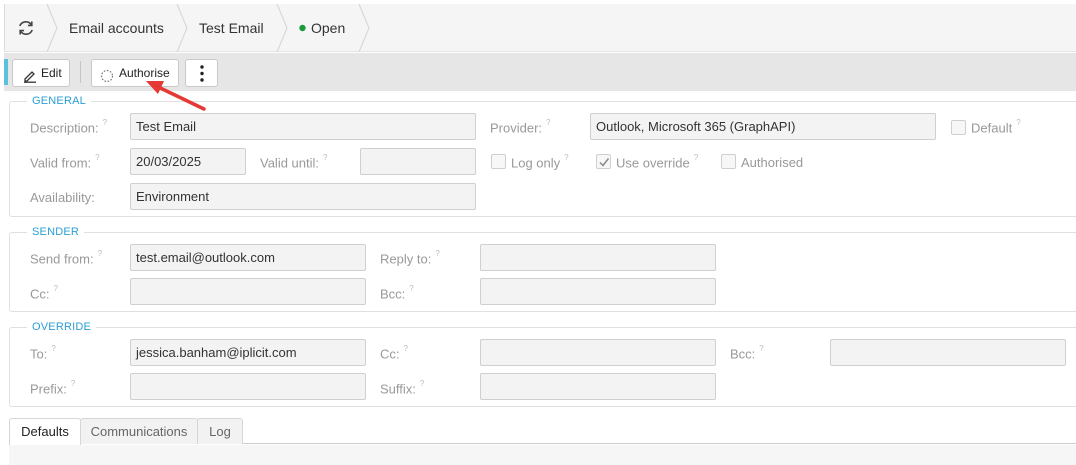  Describe the element at coordinates (542, 455) in the screenshot. I see `tab-content-area` at that location.